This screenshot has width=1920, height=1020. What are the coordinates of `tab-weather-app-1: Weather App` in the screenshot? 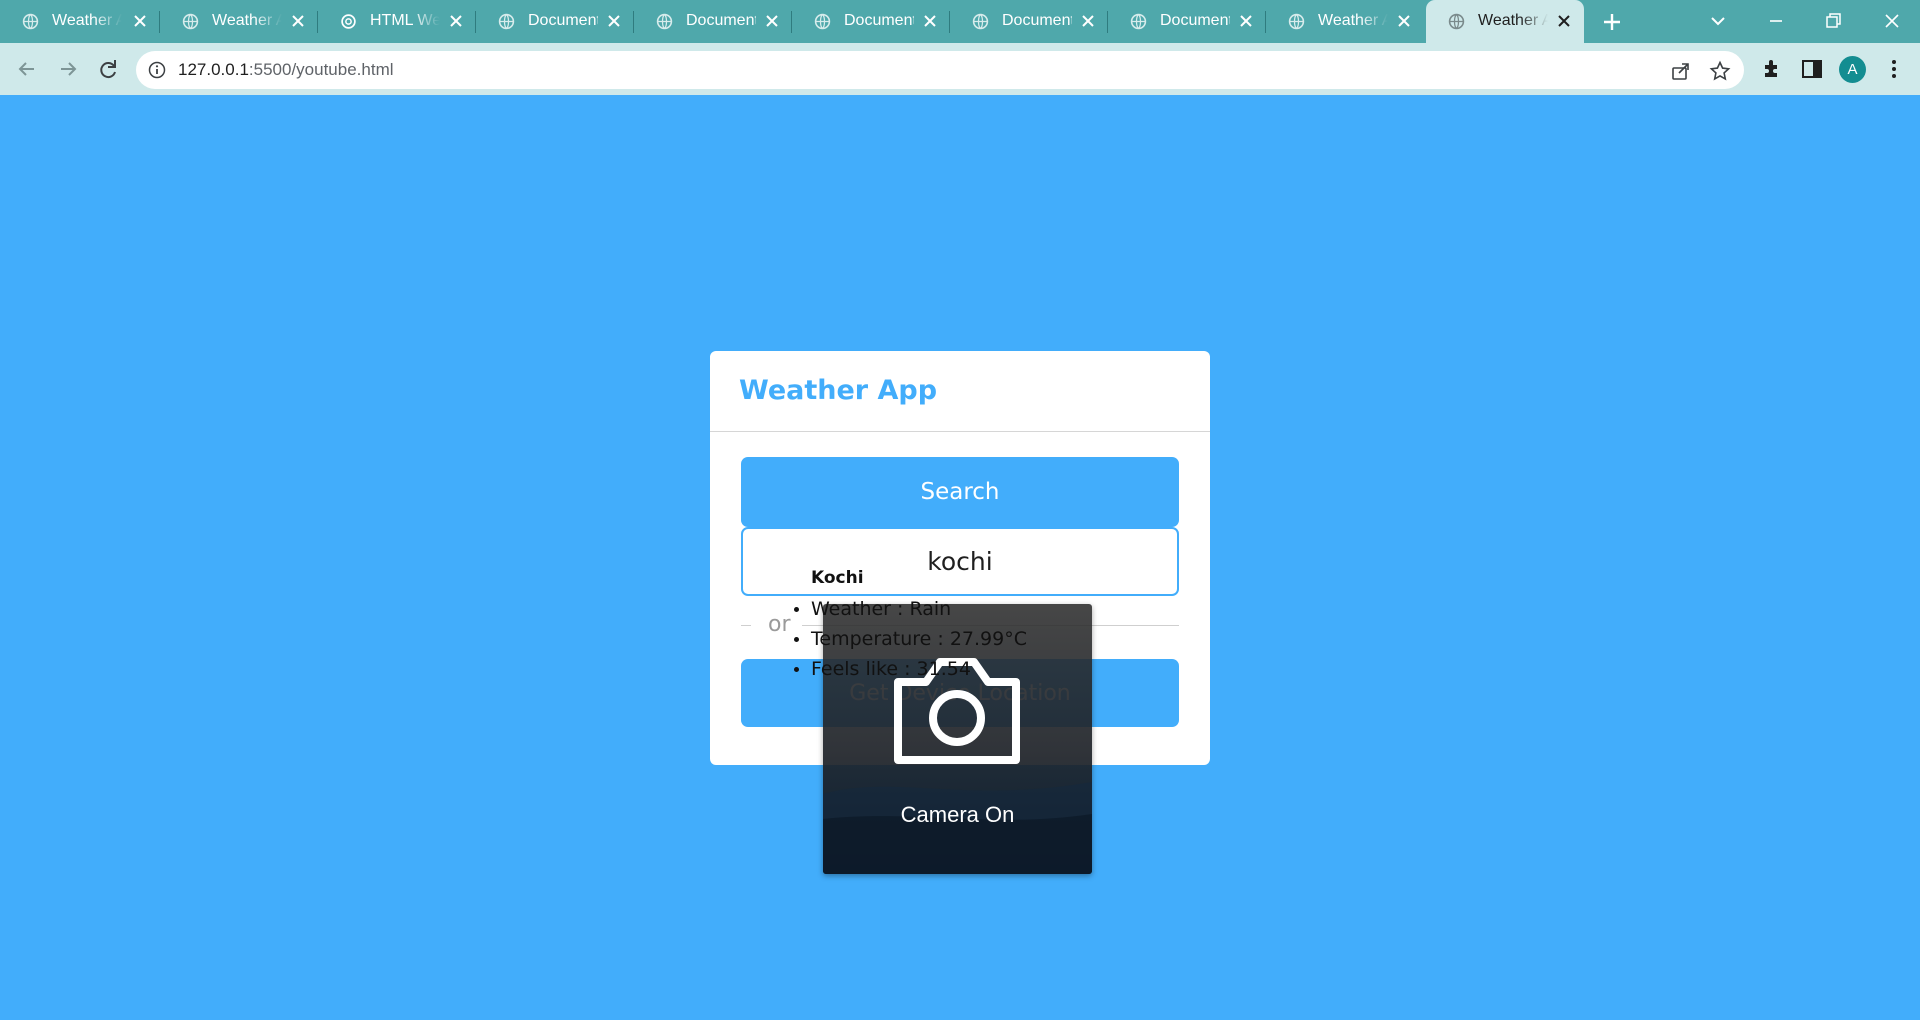 It's located at (80, 21).